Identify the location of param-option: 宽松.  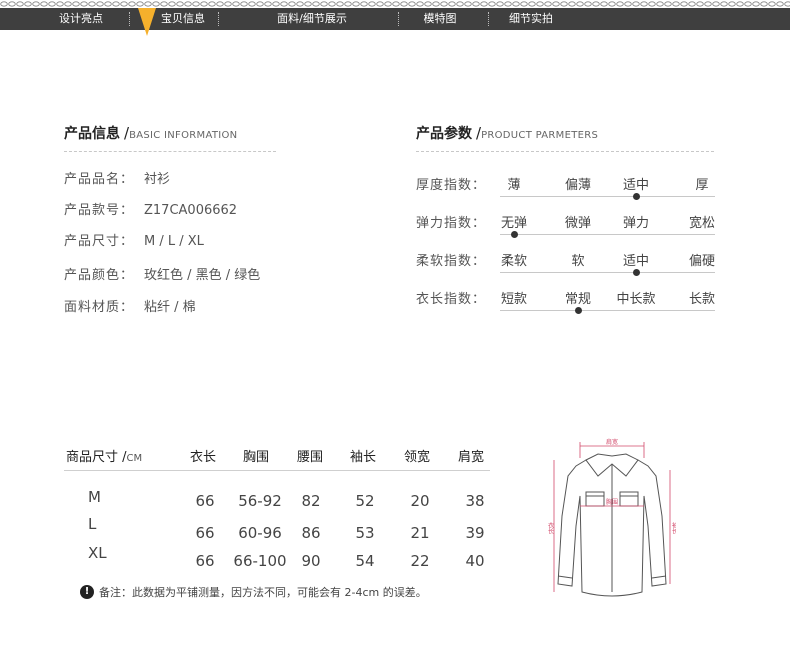
(701, 223).